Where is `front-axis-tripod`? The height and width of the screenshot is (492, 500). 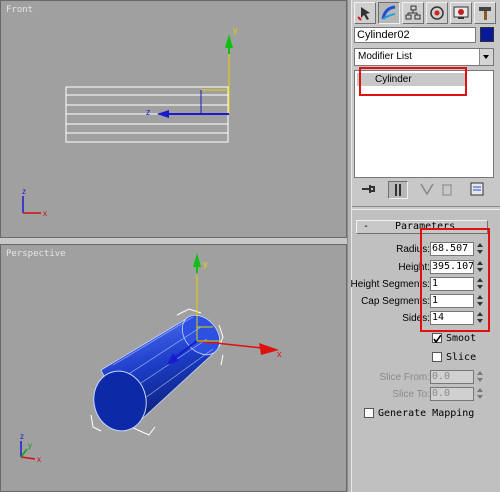
front-axis-tripod is located at coordinates (31, 205).